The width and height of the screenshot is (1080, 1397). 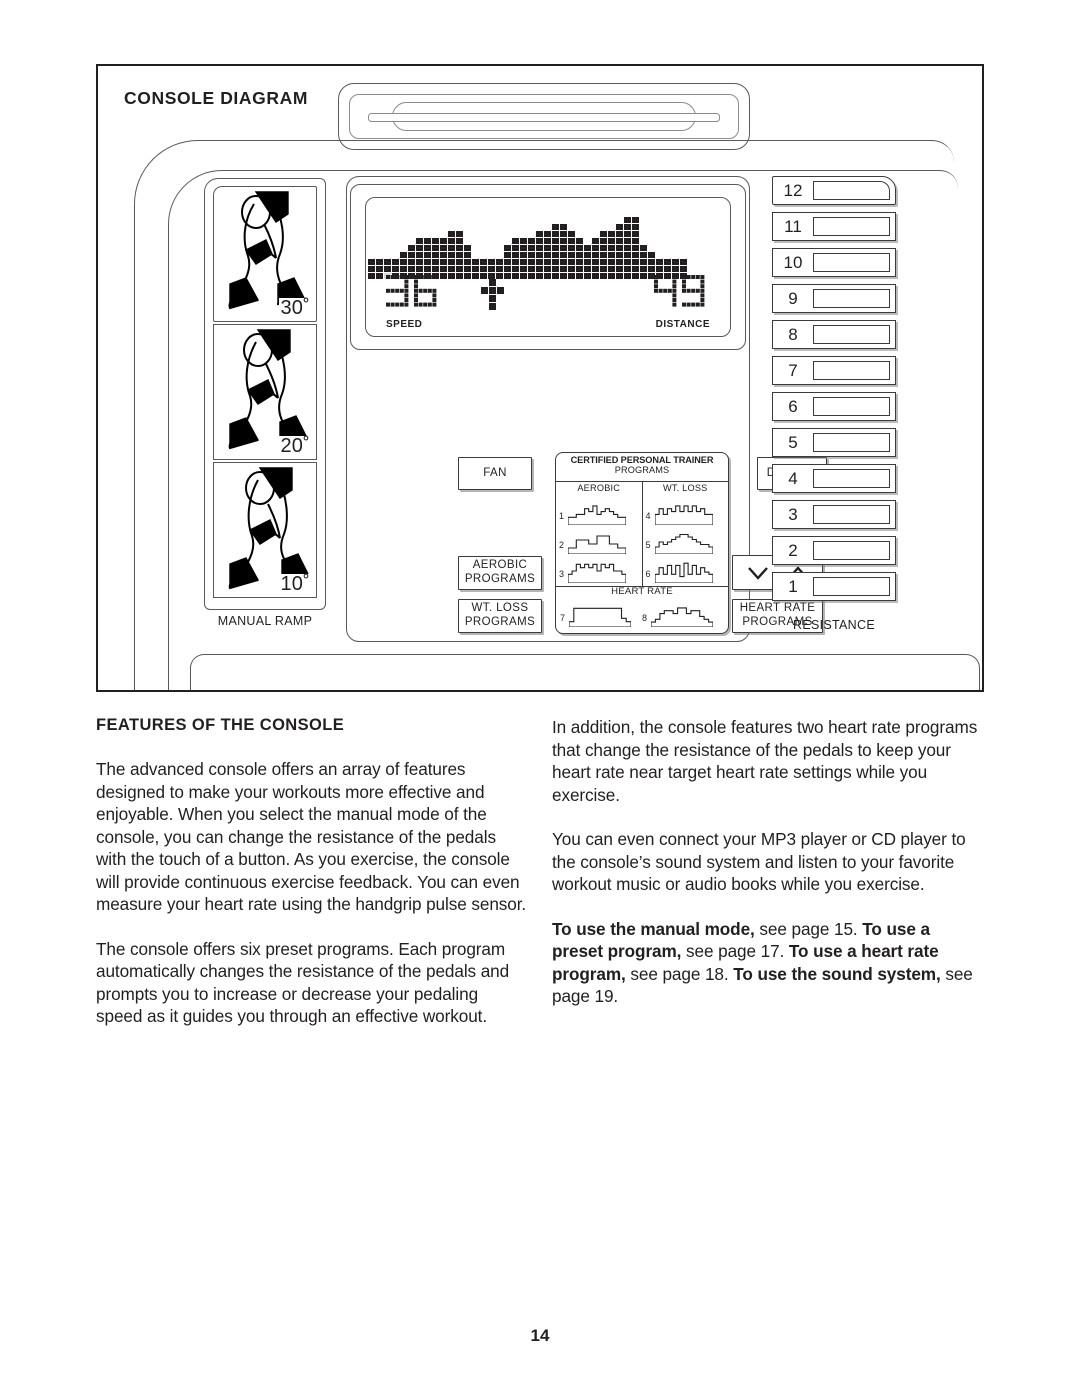 What do you see at coordinates (220, 725) in the screenshot?
I see `page-title: FEATURES OF THE CONSOLE` at bounding box center [220, 725].